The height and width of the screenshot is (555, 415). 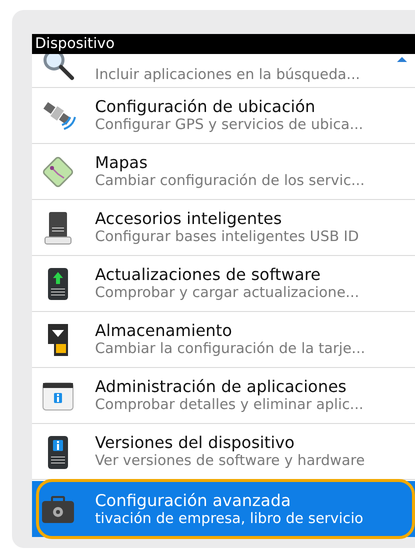 What do you see at coordinates (164, 330) in the screenshot?
I see `item-title: Almacenamiento` at bounding box center [164, 330].